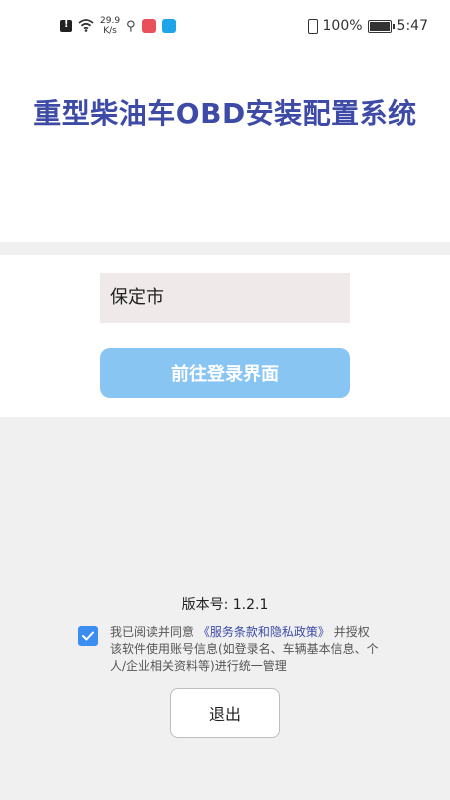 The width and height of the screenshot is (450, 800). I want to click on agree-checkbox, so click(88, 636).